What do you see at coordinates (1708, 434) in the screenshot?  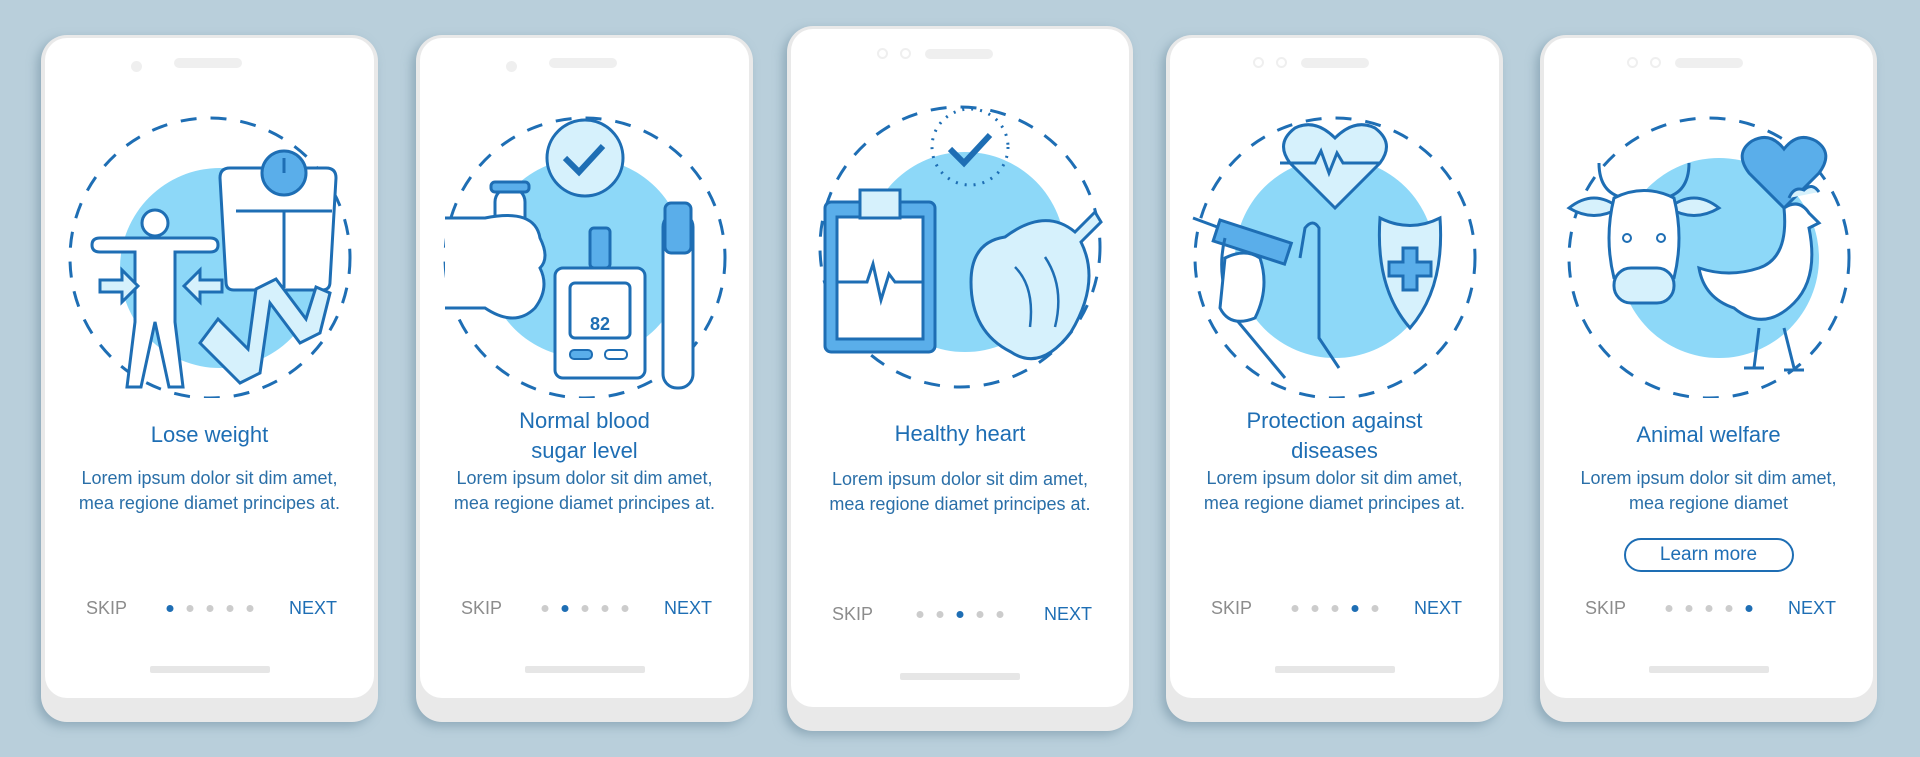 I see `screen-title: Animal welfare` at bounding box center [1708, 434].